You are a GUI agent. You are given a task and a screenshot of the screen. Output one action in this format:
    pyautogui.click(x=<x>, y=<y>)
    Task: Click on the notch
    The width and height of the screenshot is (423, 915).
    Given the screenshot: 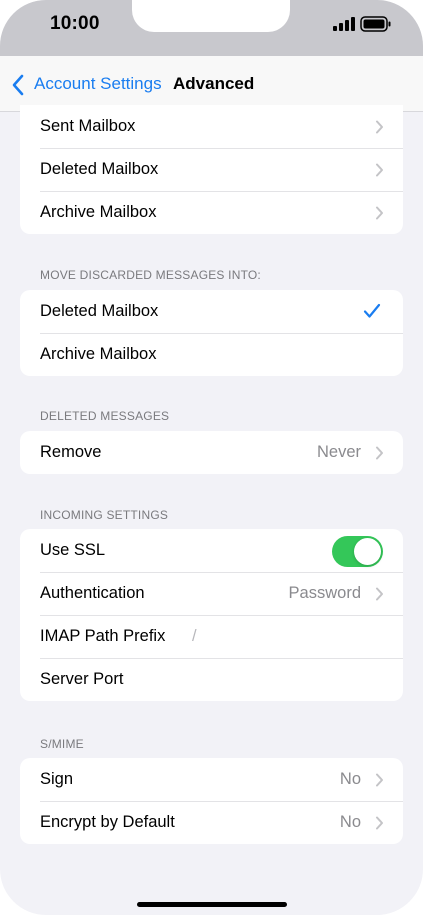 What is the action you would take?
    pyautogui.click(x=211, y=16)
    